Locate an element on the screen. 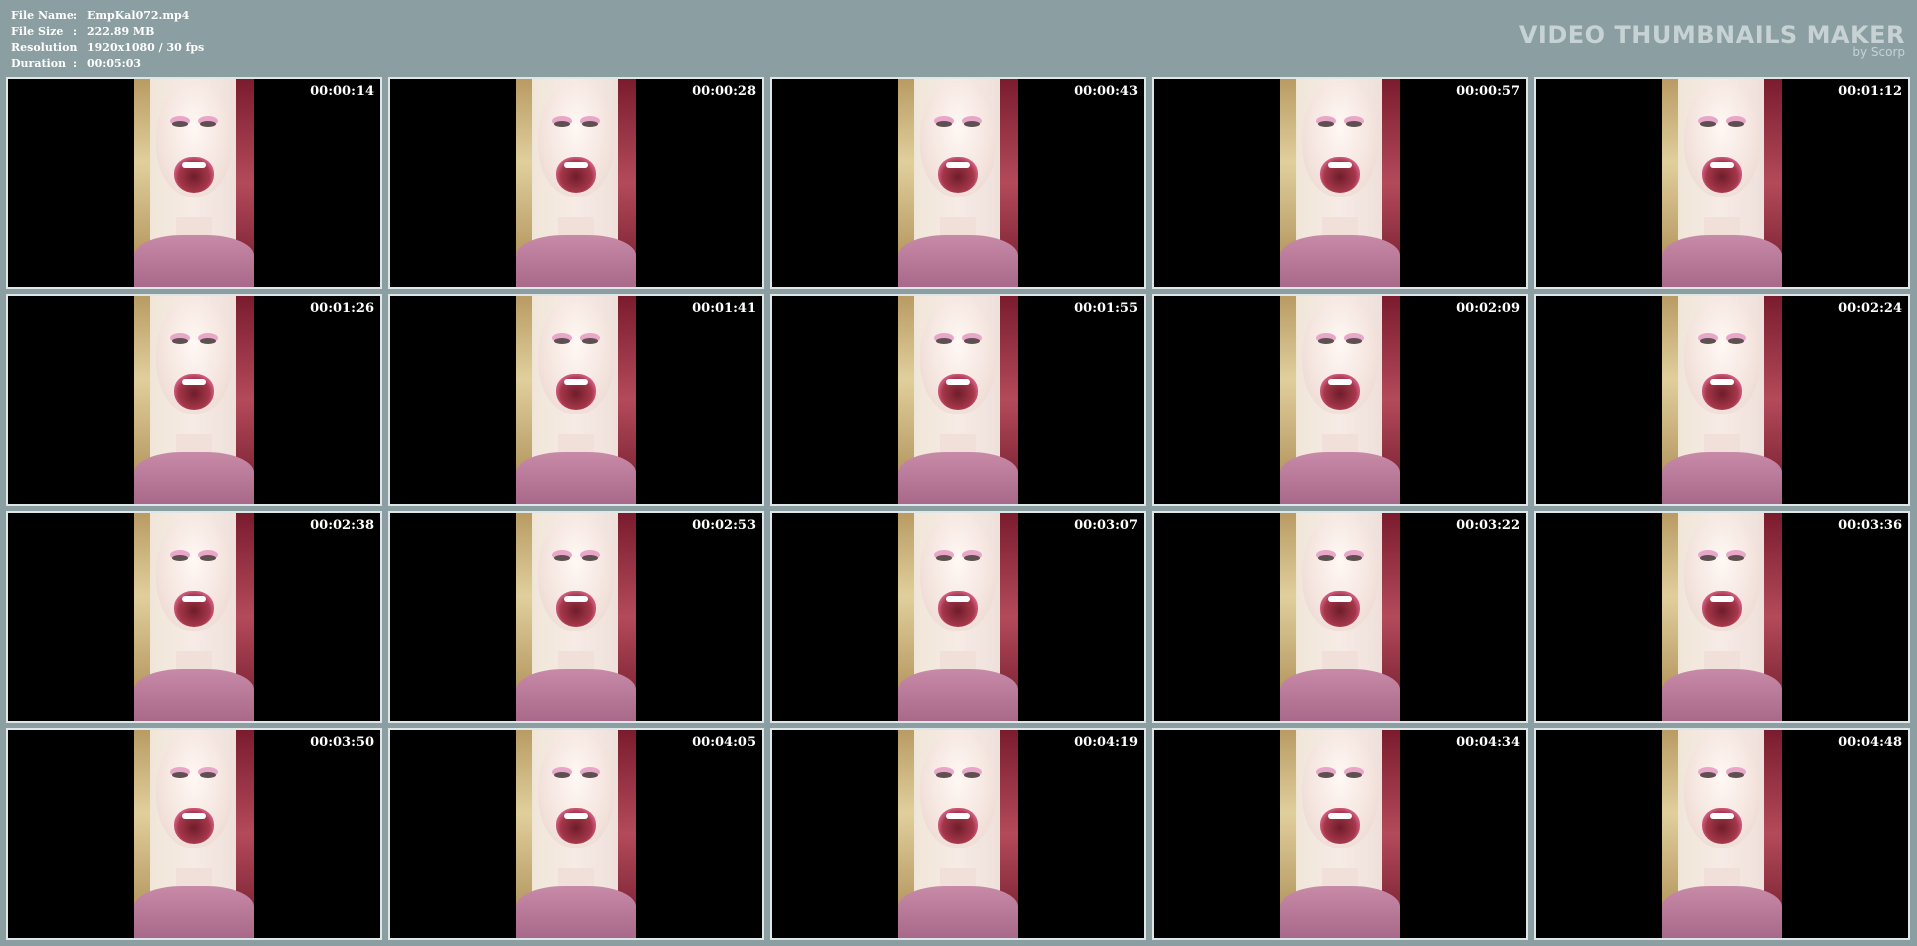 This screenshot has width=1917, height=946. frame-timestamp: 00:02:38 is located at coordinates (342, 525).